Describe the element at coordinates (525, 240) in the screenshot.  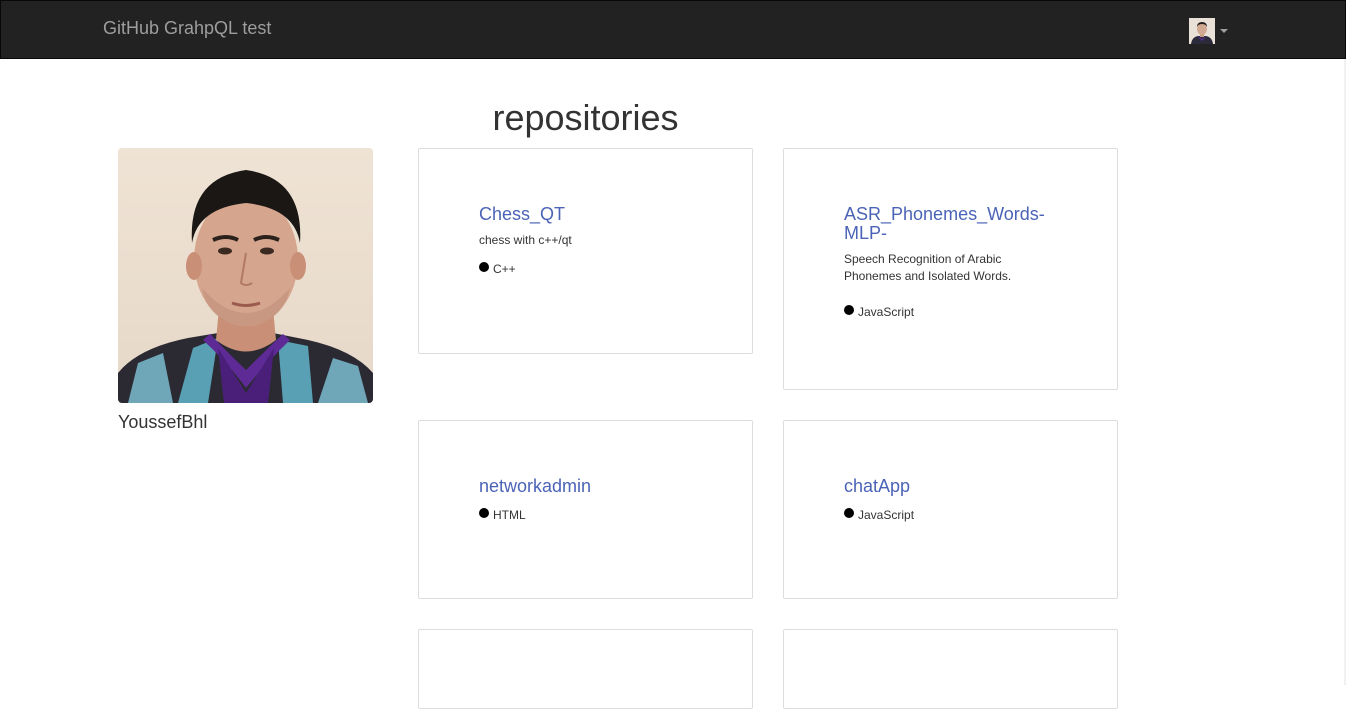
I see `repo-description: chess with c++/qt` at that location.